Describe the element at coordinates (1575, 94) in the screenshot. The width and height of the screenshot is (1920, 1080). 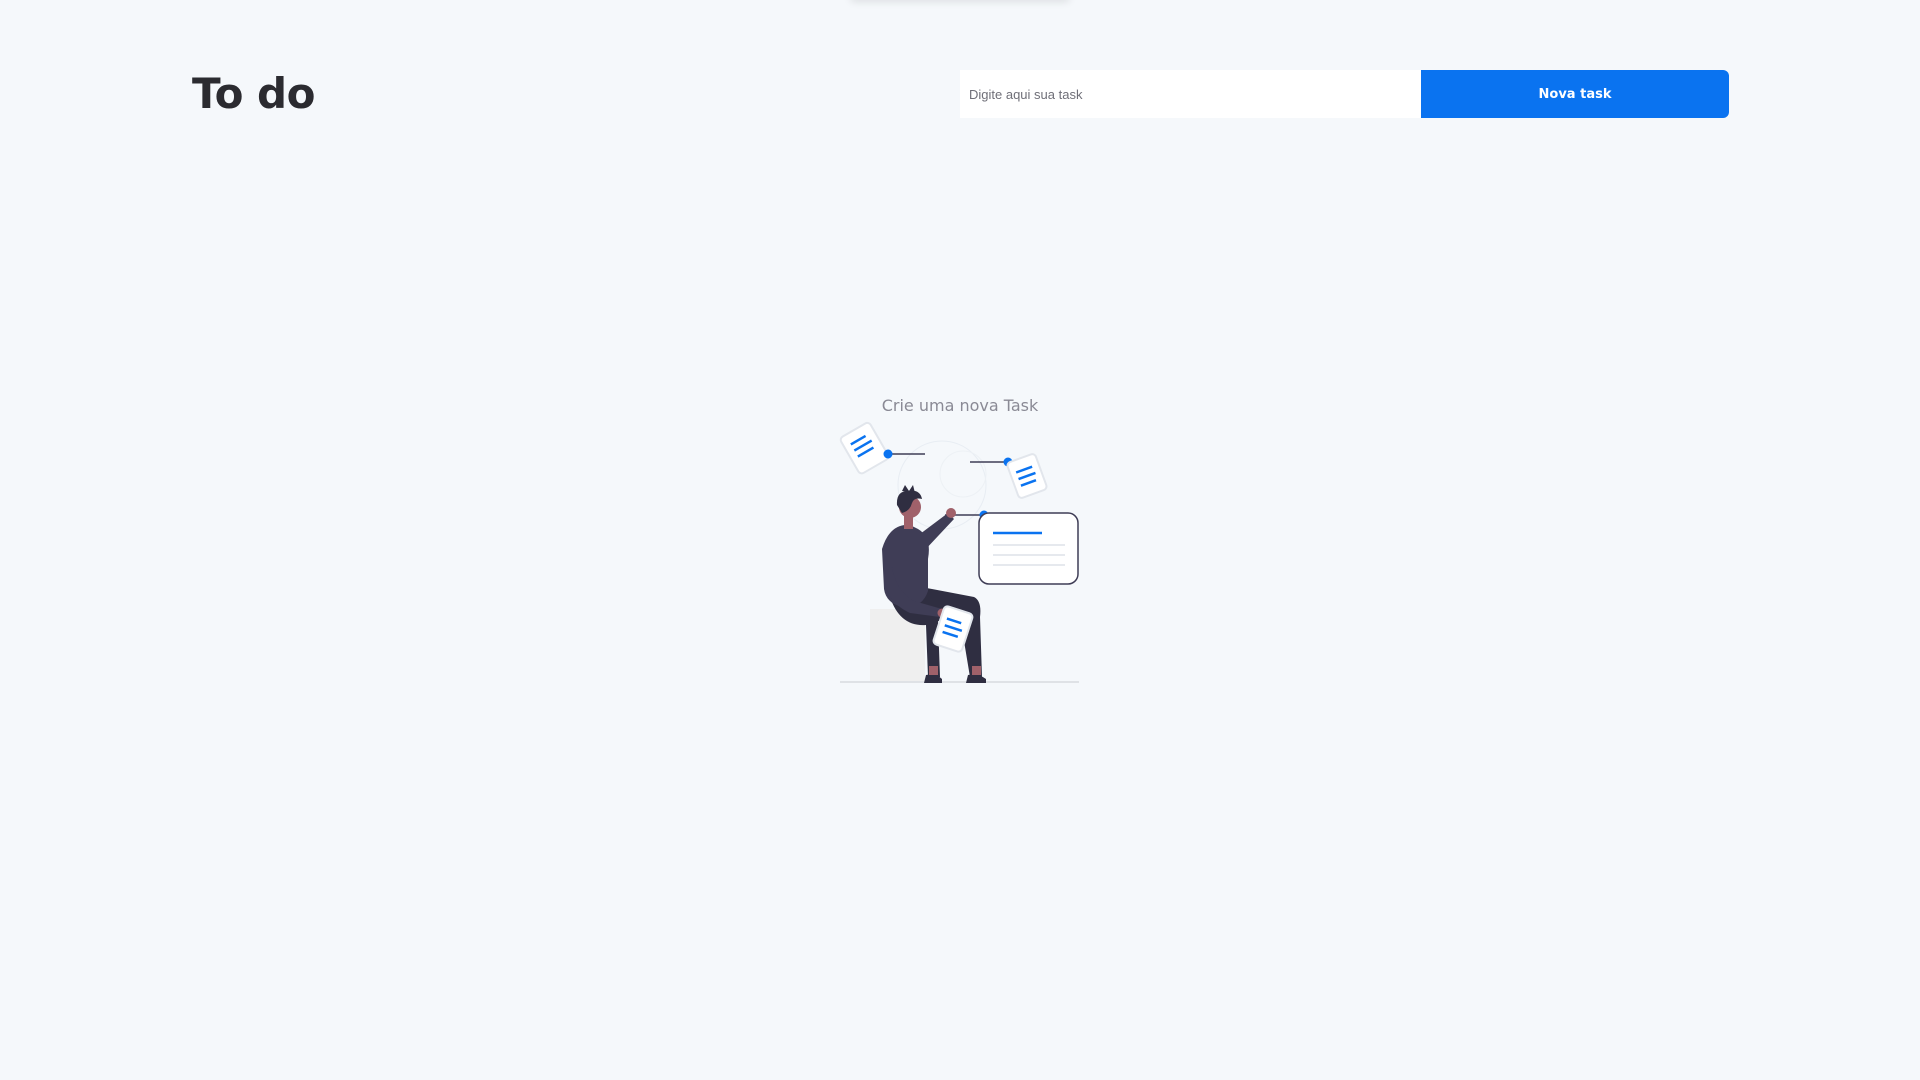
I see `new-task-button: Nova task` at that location.